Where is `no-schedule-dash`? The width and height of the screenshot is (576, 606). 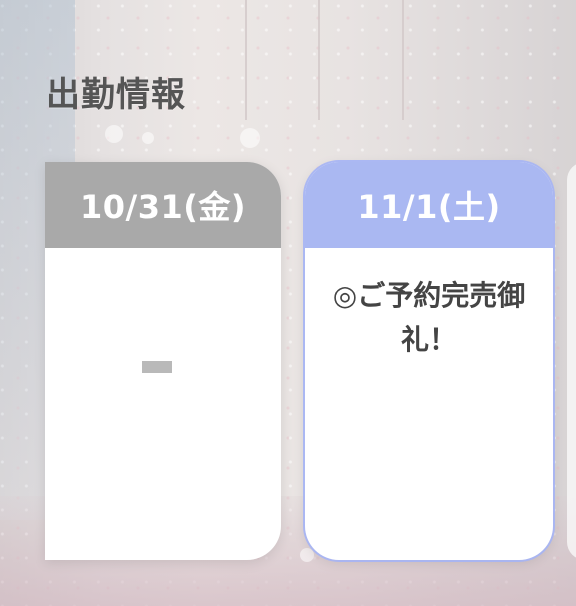
no-schedule-dash is located at coordinates (157, 367).